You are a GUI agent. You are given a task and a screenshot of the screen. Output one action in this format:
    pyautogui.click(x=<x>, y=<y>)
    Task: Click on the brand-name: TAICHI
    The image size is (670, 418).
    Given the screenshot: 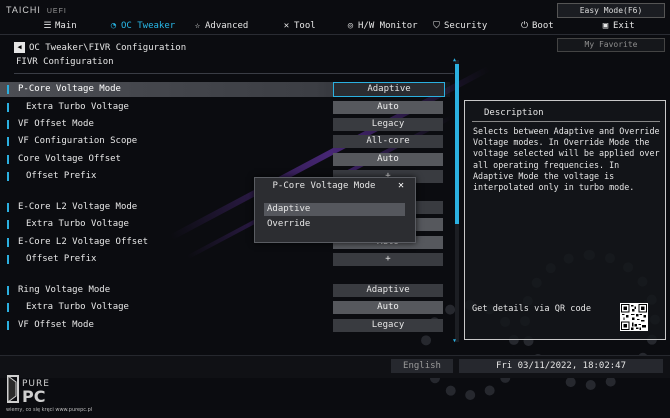 What is the action you would take?
    pyautogui.click(x=23, y=10)
    